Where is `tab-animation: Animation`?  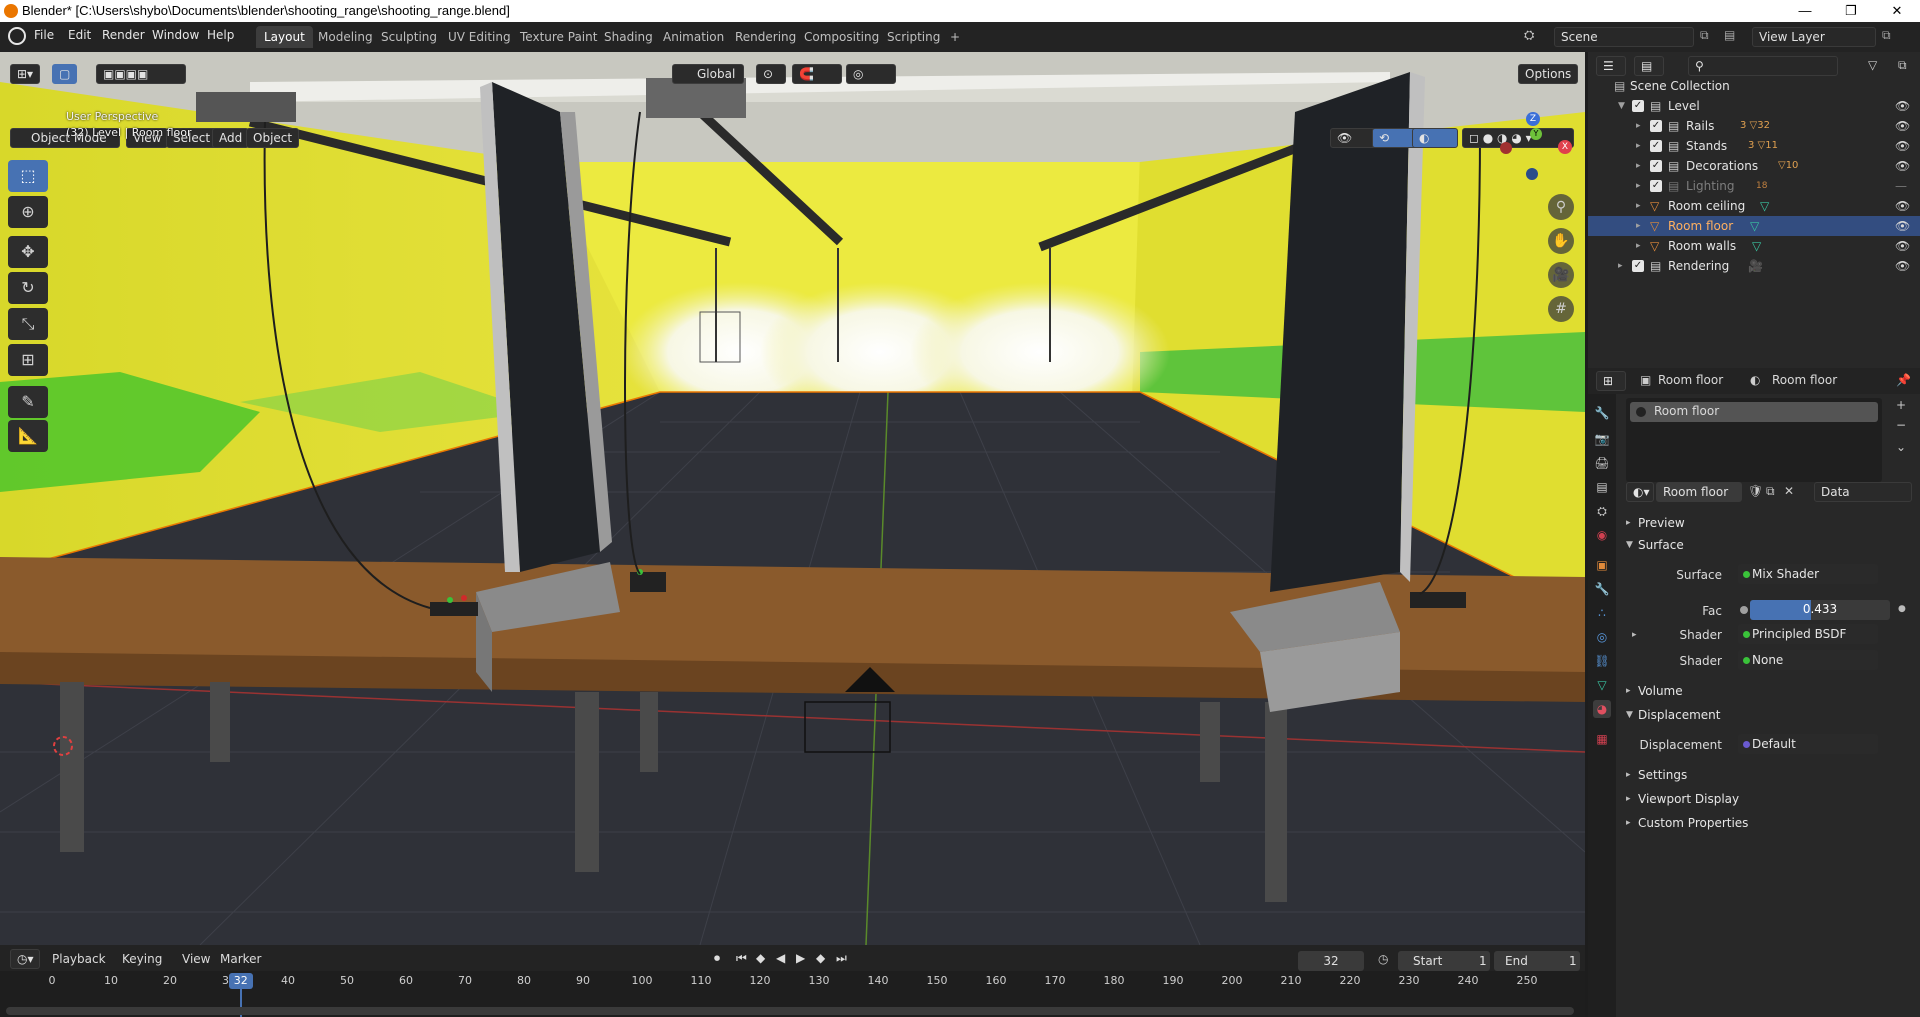
tab-animation: Animation is located at coordinates (693, 37).